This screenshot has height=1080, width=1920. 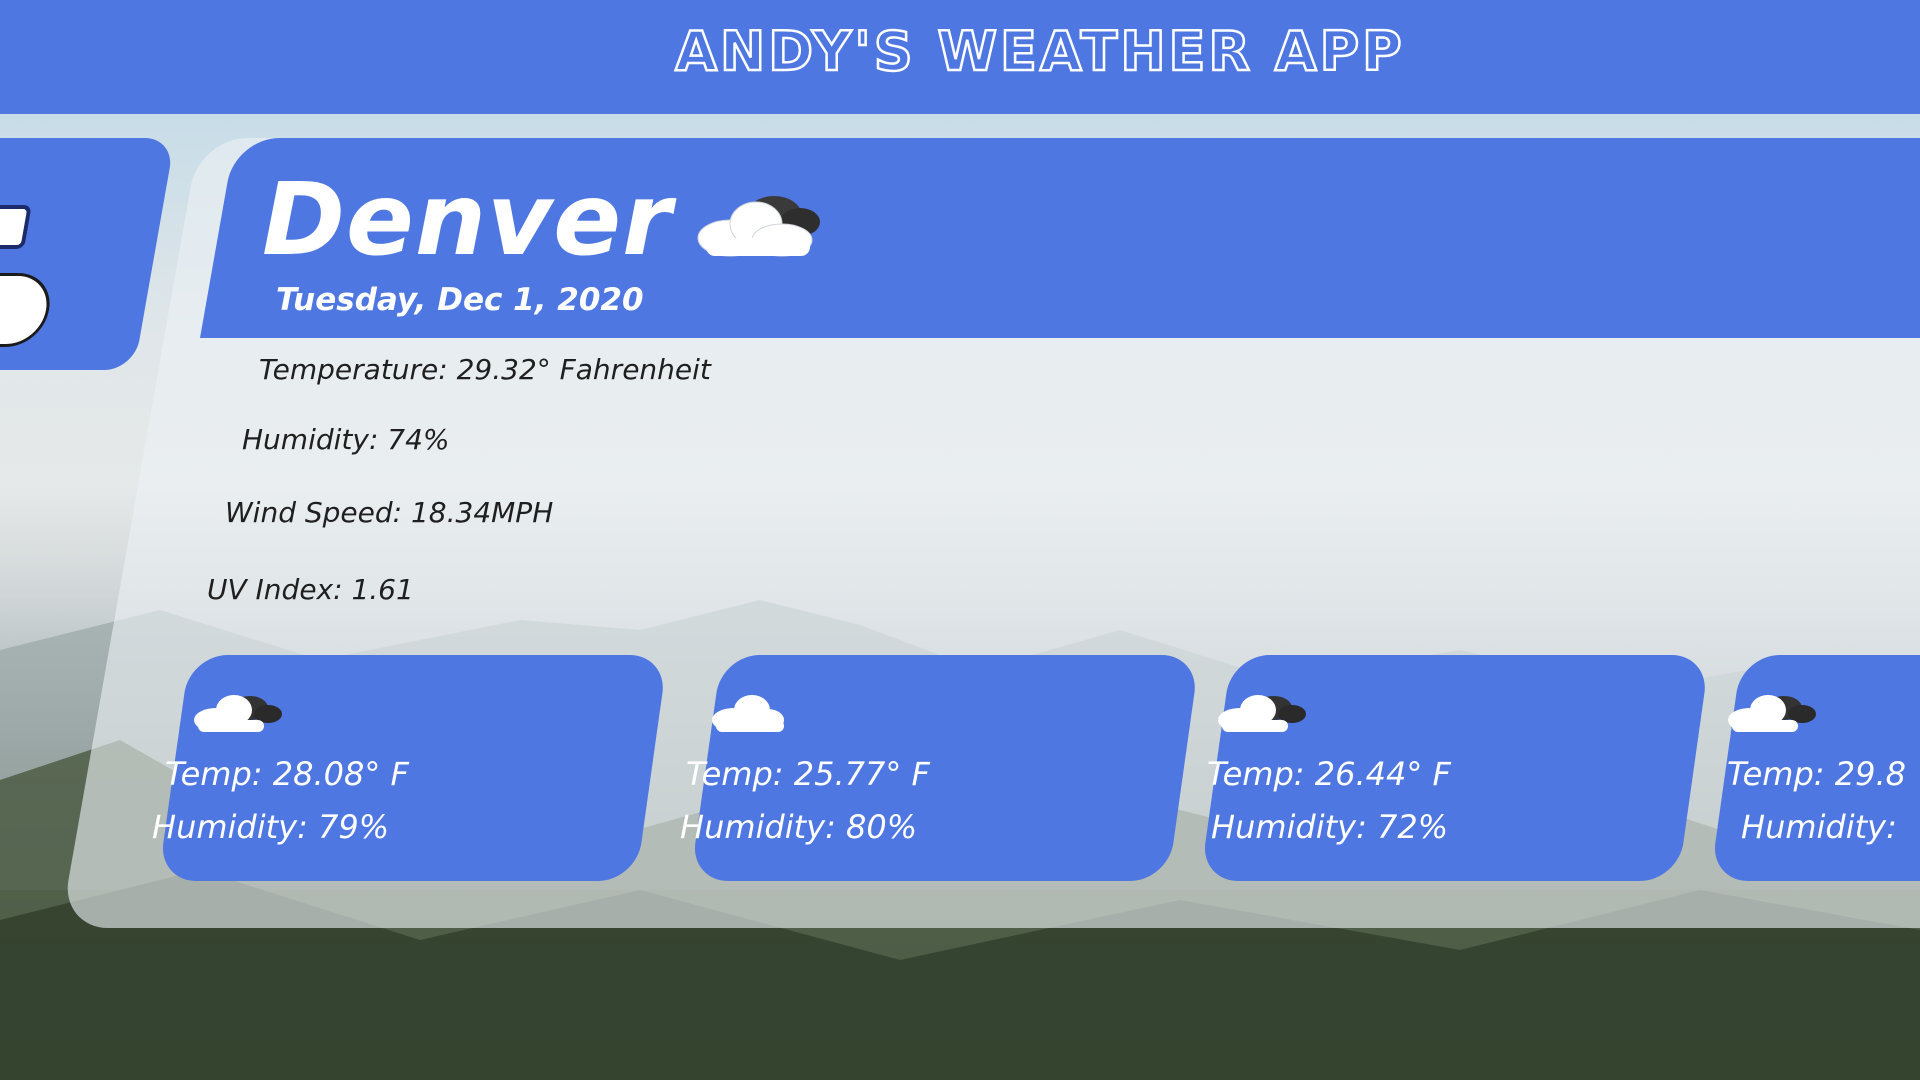 What do you see at coordinates (1329, 774) in the screenshot?
I see `forecast-temp-3: Temp: 26.44° F` at bounding box center [1329, 774].